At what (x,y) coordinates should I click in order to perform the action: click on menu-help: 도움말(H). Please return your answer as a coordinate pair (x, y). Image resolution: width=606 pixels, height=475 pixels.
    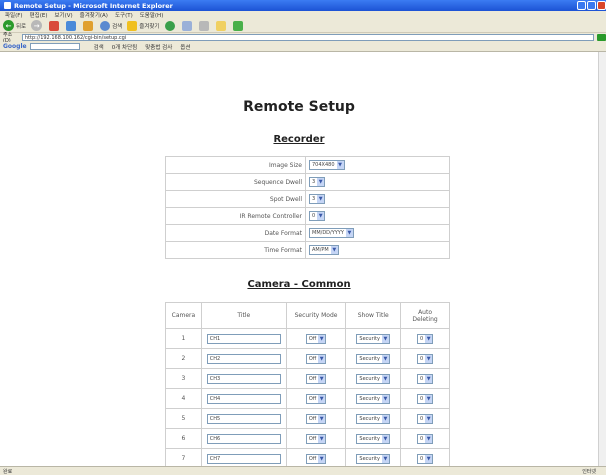
    Looking at the image, I should click on (152, 15).